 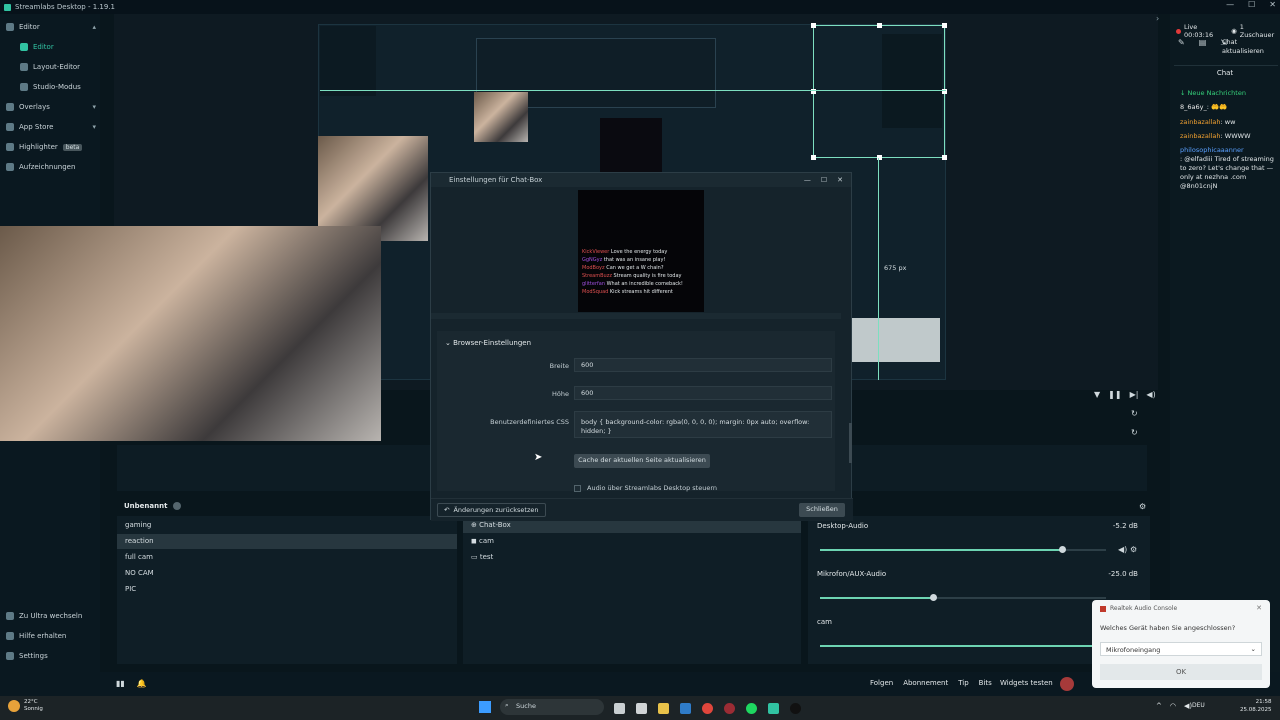 What do you see at coordinates (1256, 706) in the screenshot?
I see `clock: 21:58 25.08.2025` at bounding box center [1256, 706].